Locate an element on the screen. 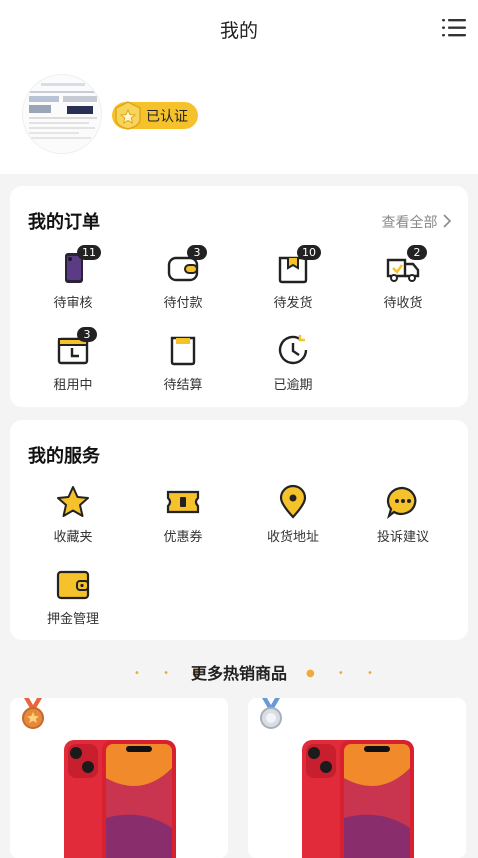 This screenshot has height=858, width=478. order-status-pending-receipt: 2 待收货 is located at coordinates (403, 278).